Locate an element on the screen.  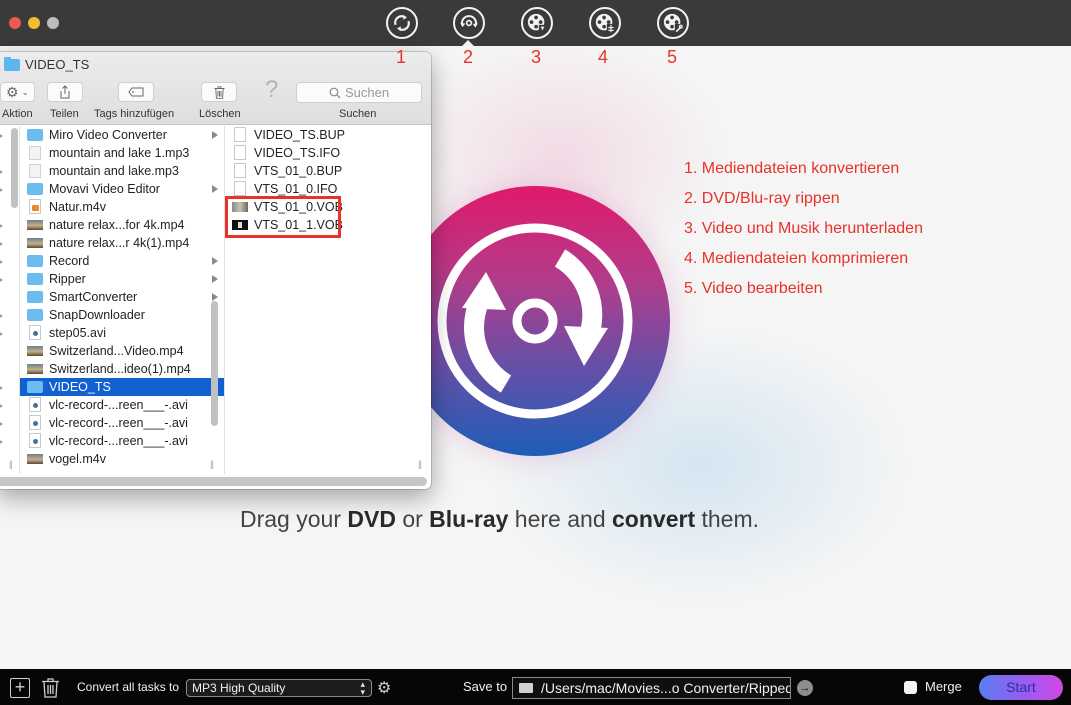
file-vob1-icon is located at coordinates (240, 225).